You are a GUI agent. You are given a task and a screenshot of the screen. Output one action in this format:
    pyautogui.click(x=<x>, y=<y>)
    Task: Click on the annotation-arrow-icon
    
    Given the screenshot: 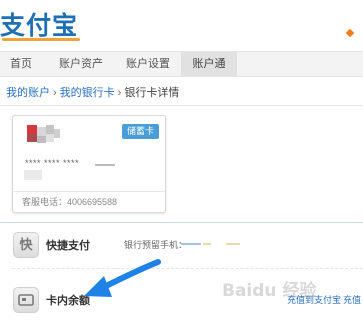 What is the action you would take?
    pyautogui.click(x=122, y=278)
    